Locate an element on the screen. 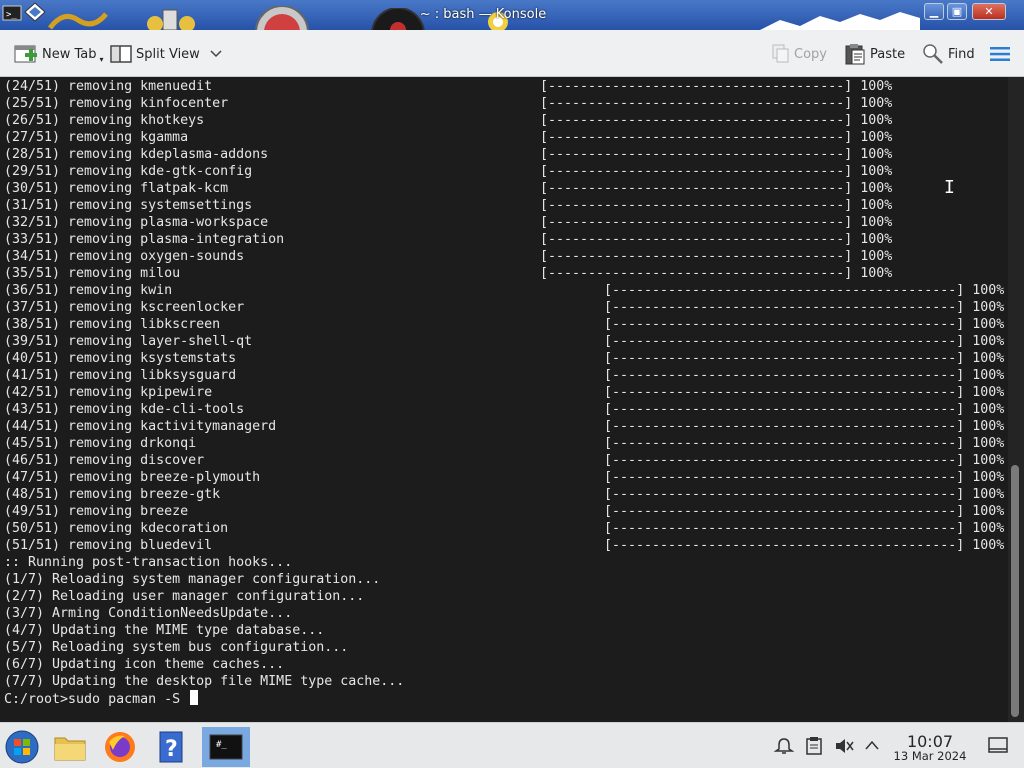  terminal-line: (43/51) removing kde-cli-tools is located at coordinates (124, 409).